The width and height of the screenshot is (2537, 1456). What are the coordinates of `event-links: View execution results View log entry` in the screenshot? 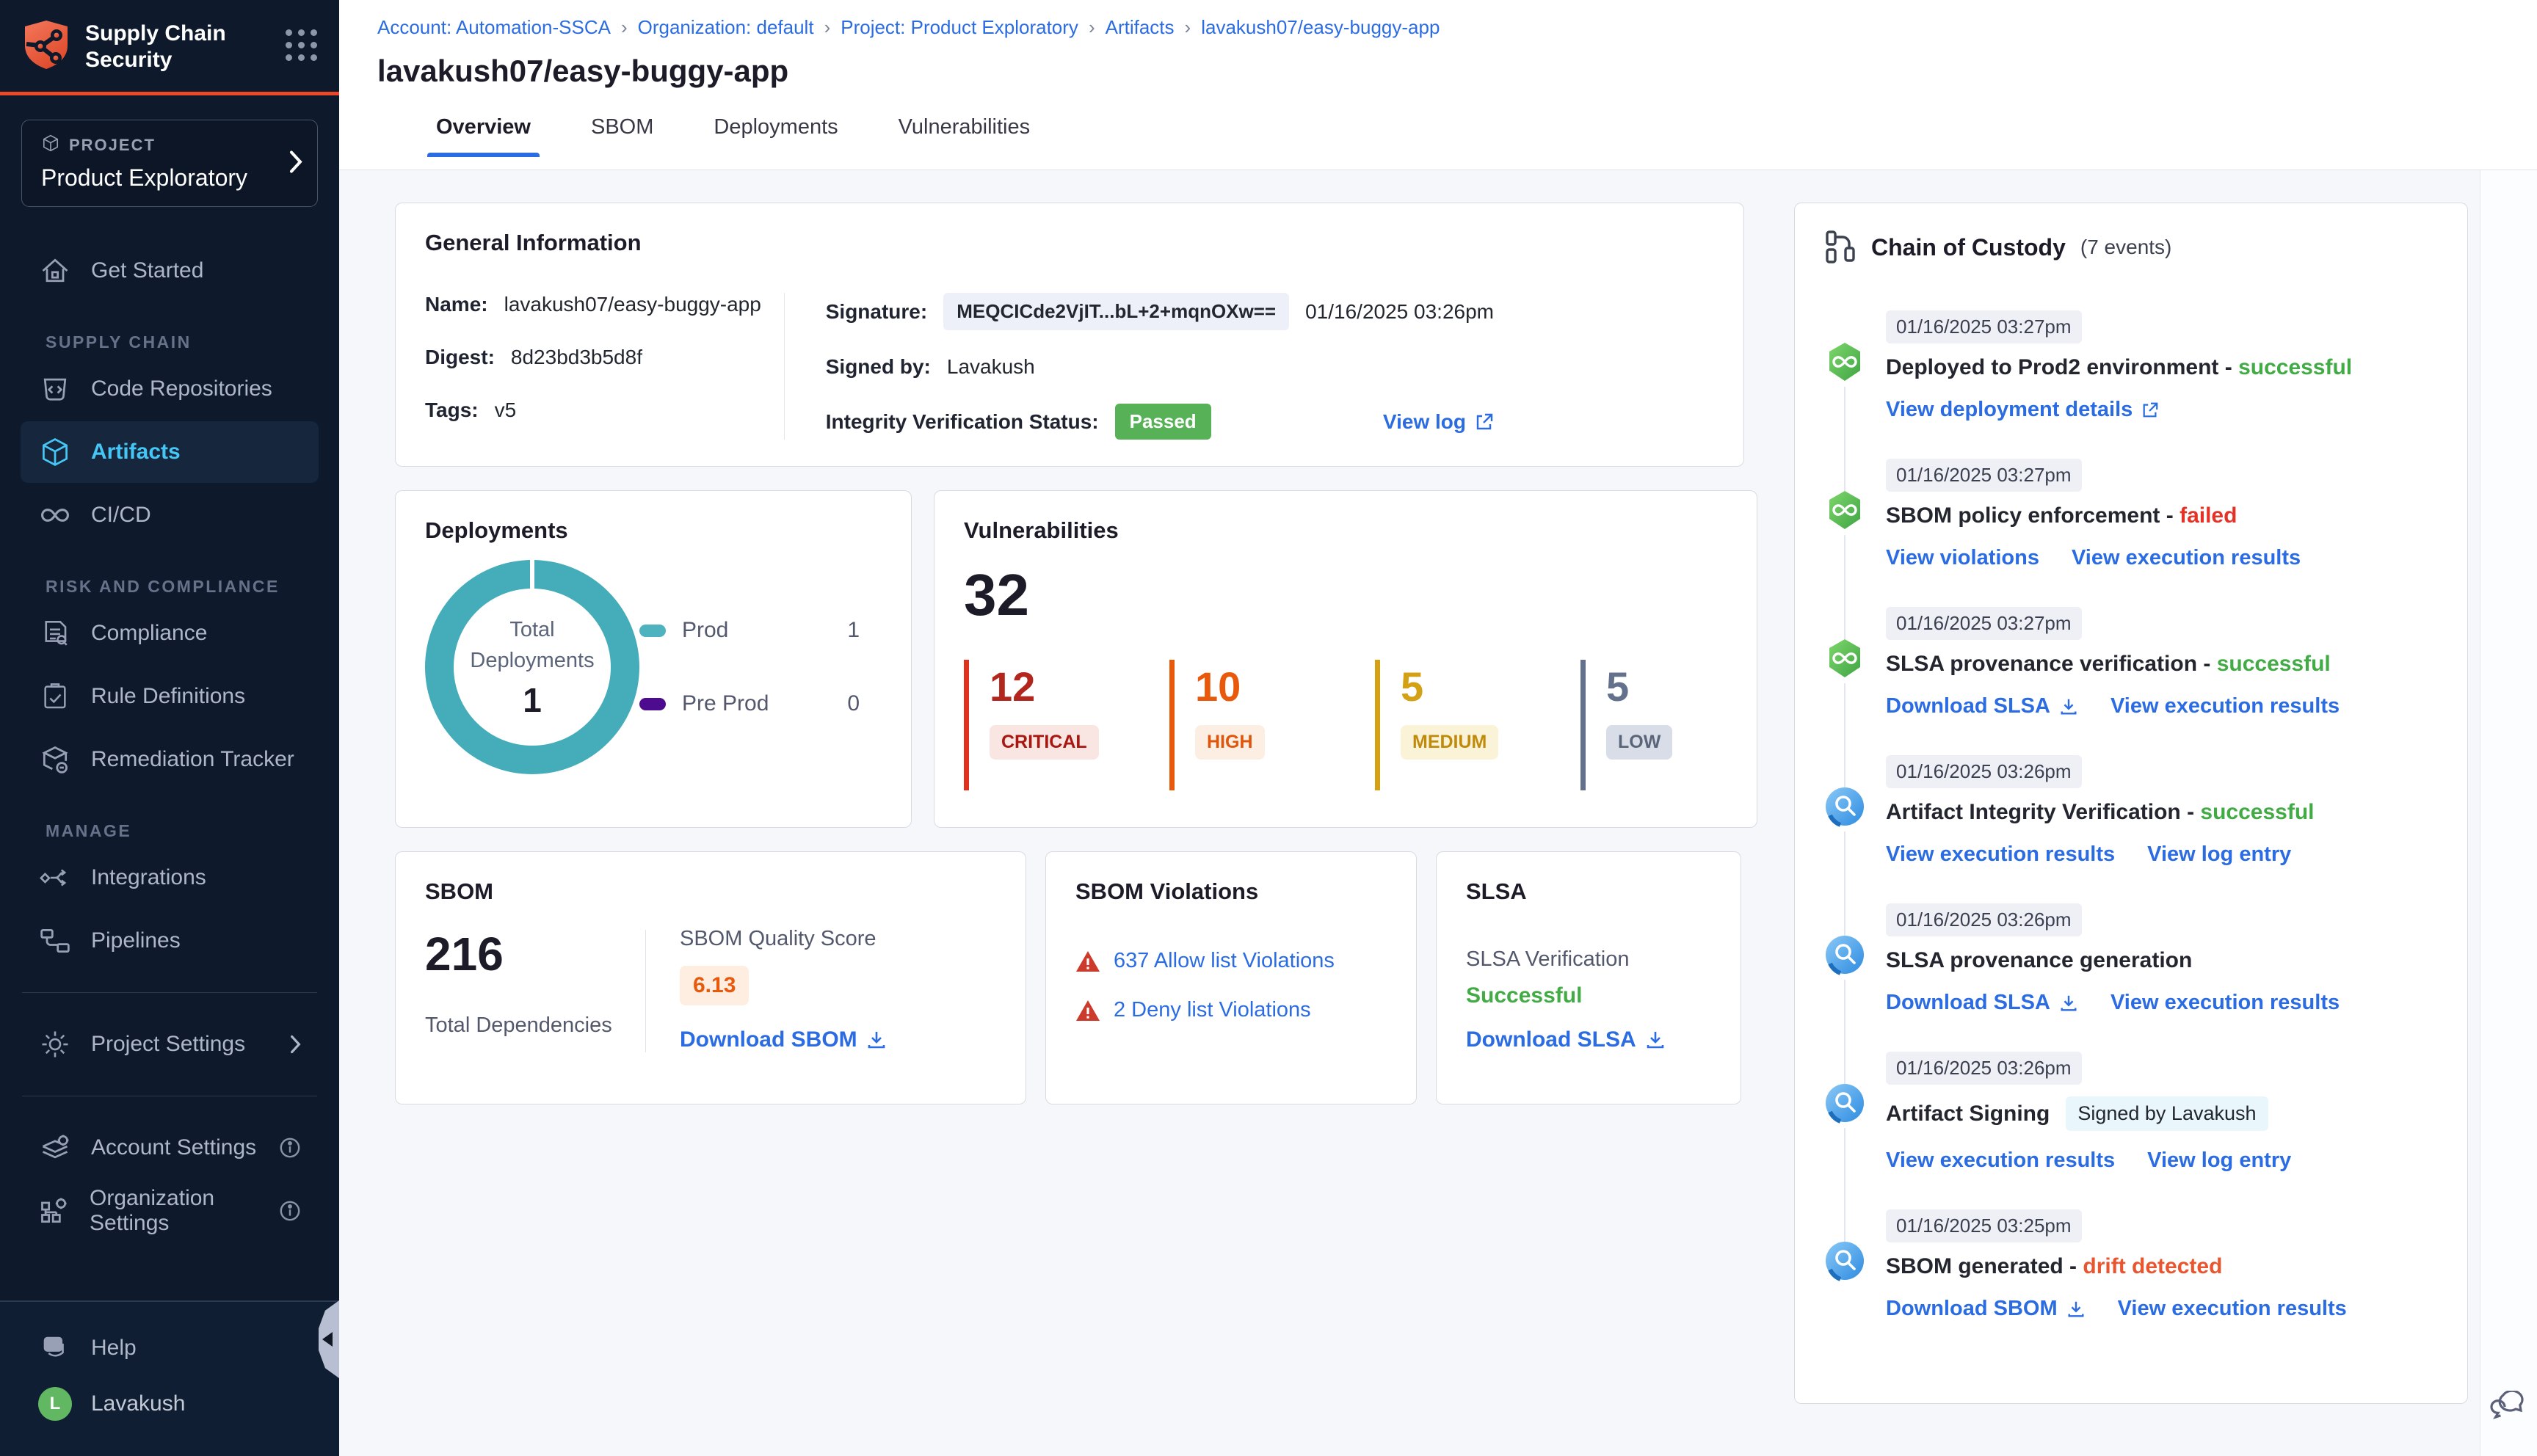 It's located at (2162, 854).